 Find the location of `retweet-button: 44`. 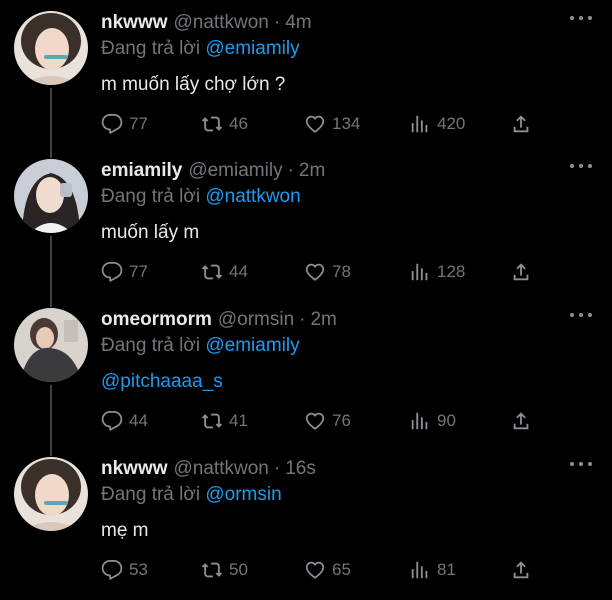

retweet-button: 44 is located at coordinates (224, 272).